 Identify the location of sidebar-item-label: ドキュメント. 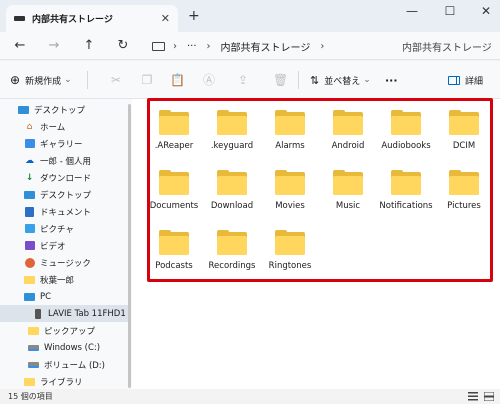
(66, 212).